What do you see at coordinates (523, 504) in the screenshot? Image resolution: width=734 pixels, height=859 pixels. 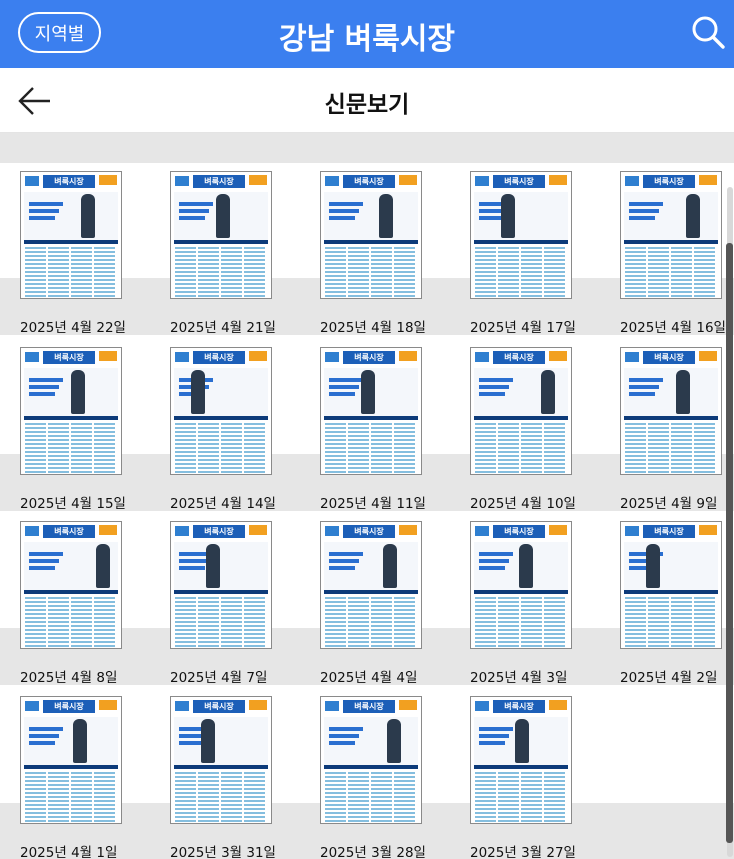 I see `newspaper-date-label: 2025년 4월 10일` at bounding box center [523, 504].